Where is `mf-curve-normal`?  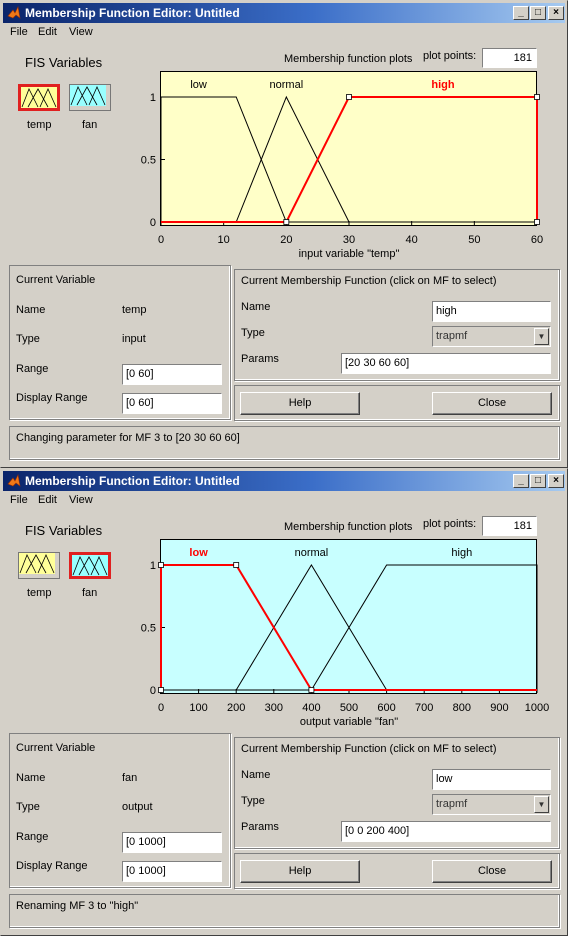 mf-curve-normal is located at coordinates (349, 159).